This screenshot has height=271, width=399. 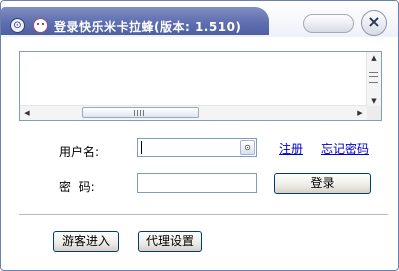 What do you see at coordinates (77, 187) in the screenshot?
I see `password-label: 密 码:` at bounding box center [77, 187].